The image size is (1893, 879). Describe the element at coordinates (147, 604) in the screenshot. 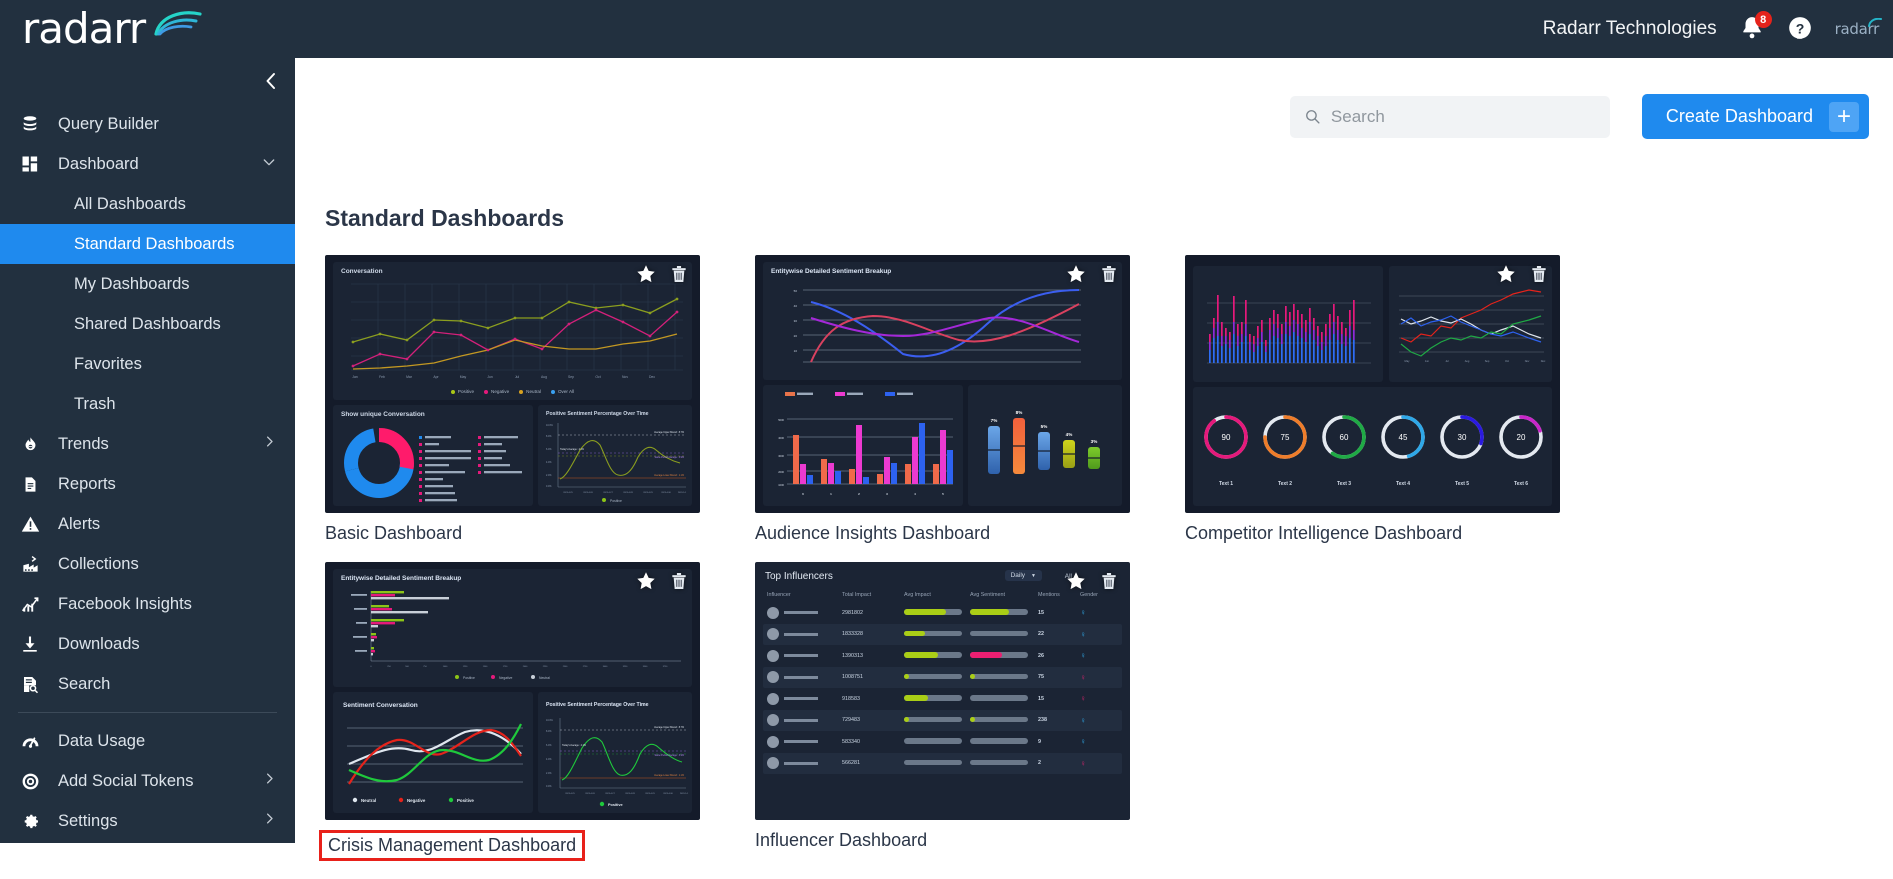

I see `sidebar-item-facebook-insights: Facebook Insights` at that location.